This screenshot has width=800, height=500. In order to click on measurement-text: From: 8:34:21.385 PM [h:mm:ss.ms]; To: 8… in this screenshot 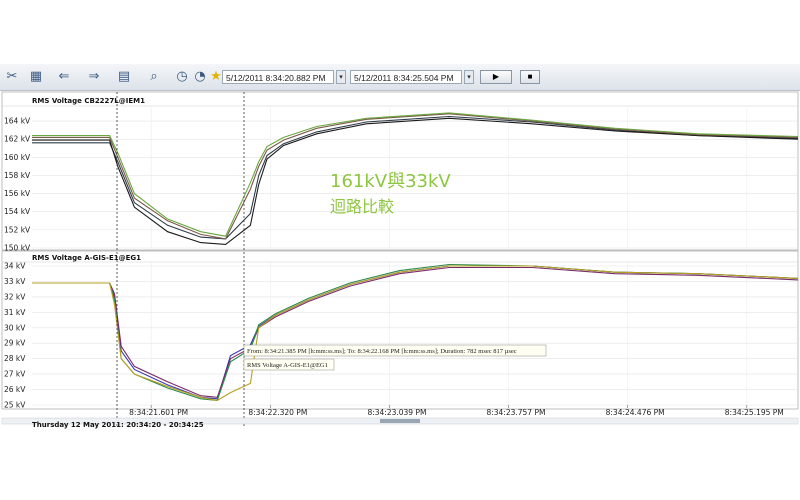, I will do `click(382, 351)`.